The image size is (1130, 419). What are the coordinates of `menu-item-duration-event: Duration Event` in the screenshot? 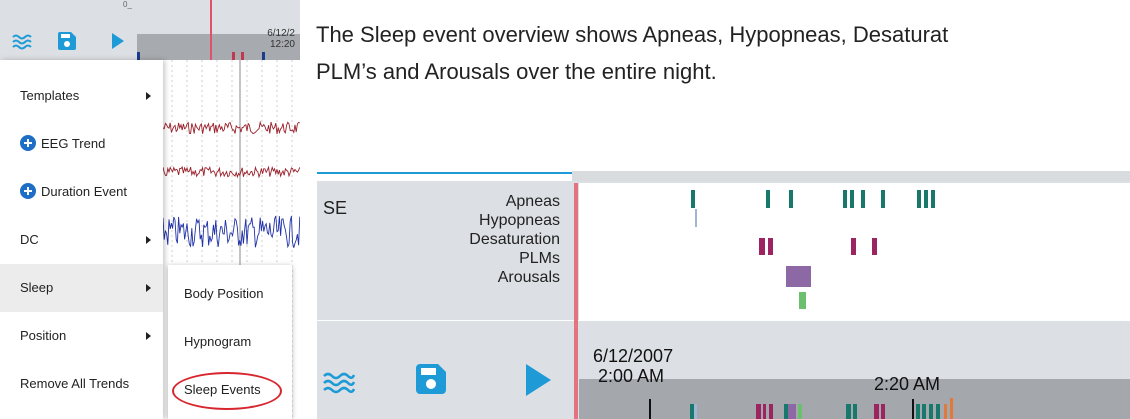 It's located at (81, 192).